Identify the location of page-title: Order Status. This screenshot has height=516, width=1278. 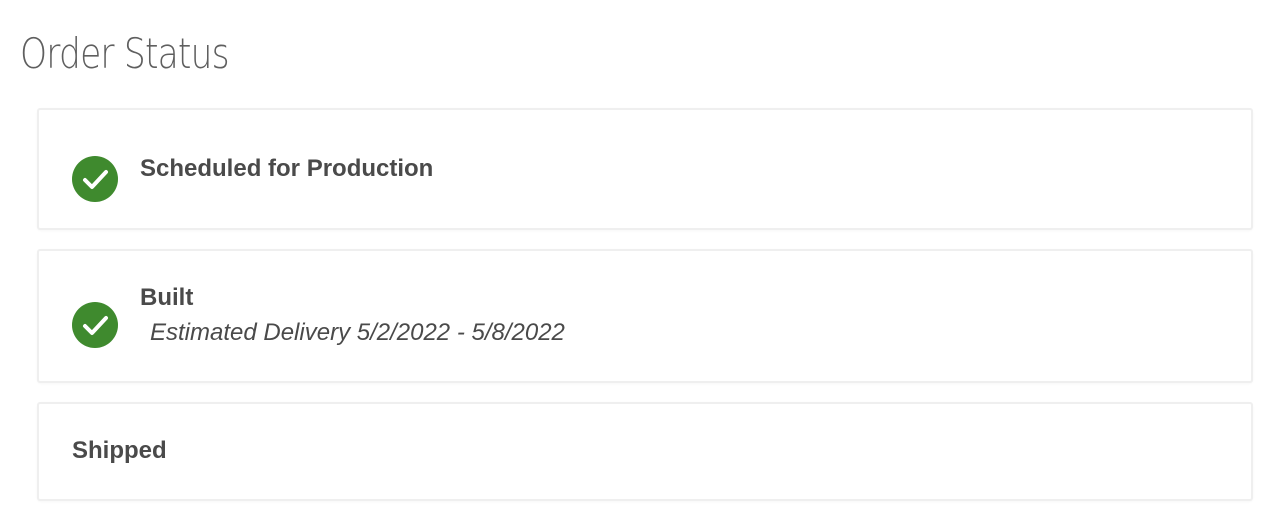
(125, 53).